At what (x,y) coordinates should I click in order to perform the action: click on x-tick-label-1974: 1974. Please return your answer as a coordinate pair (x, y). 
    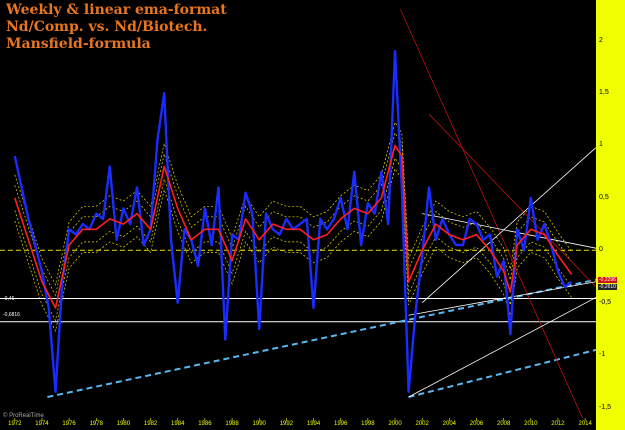
    Looking at the image, I should click on (42, 424).